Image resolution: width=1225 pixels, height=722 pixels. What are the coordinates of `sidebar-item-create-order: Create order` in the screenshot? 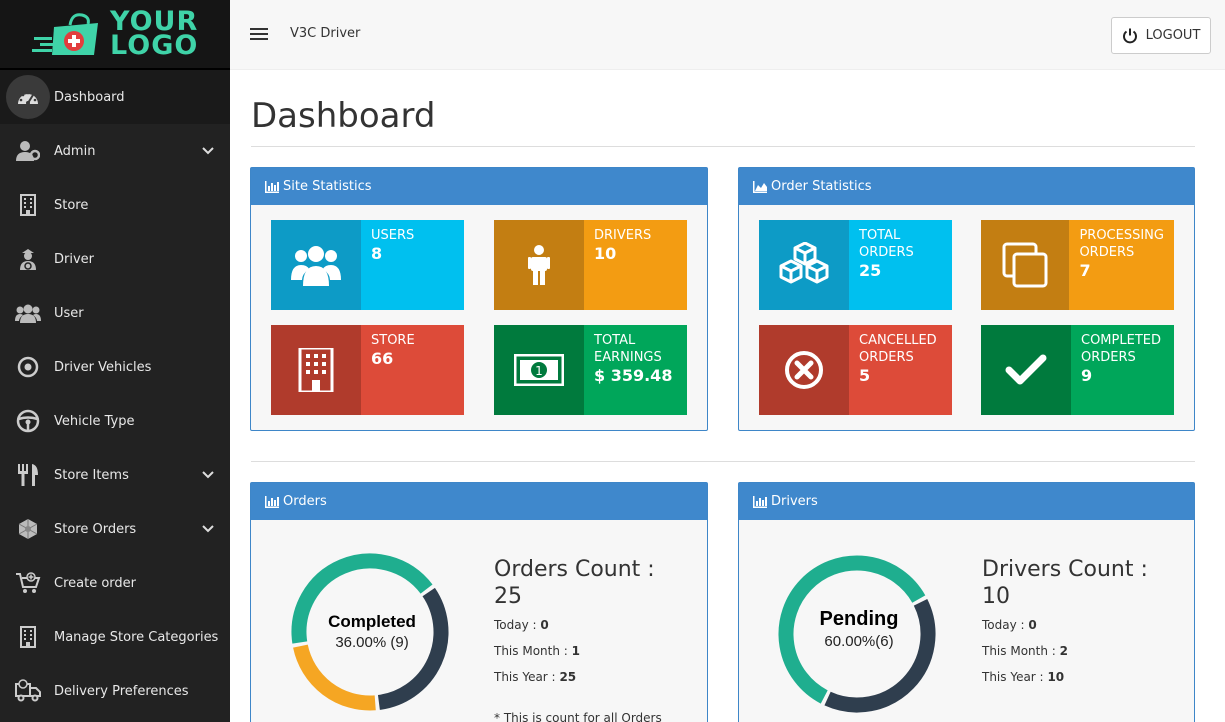 It's located at (115, 583).